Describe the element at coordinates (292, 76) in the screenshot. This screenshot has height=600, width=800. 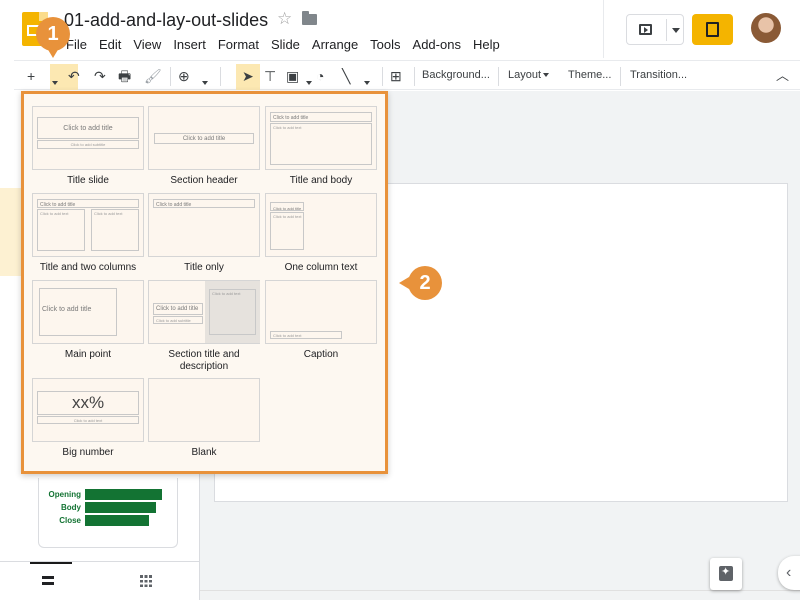
I see `image-icon: ▣` at that location.